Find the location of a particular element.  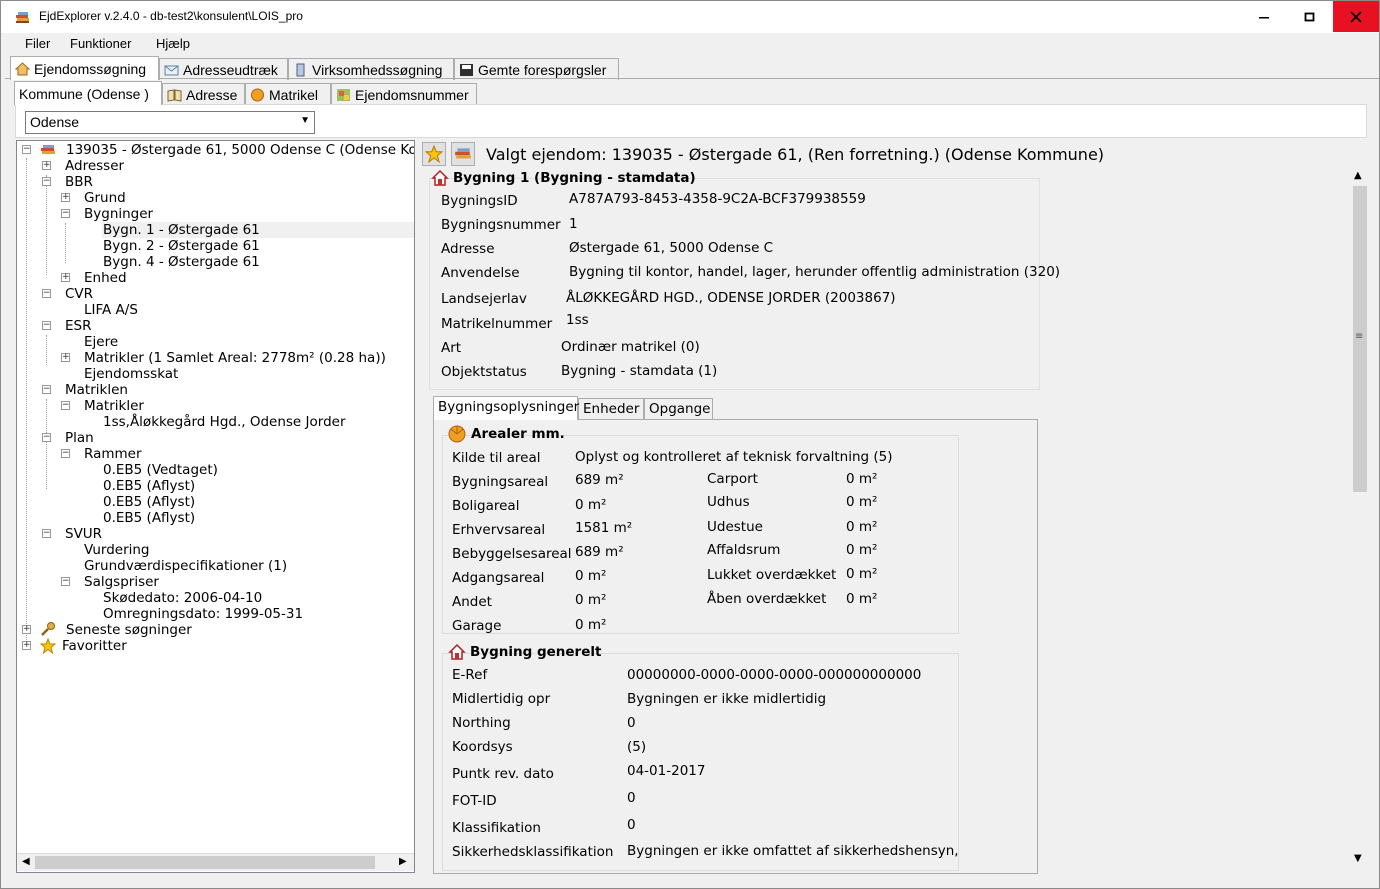

tab-label: Adresseudtræk is located at coordinates (230, 69).